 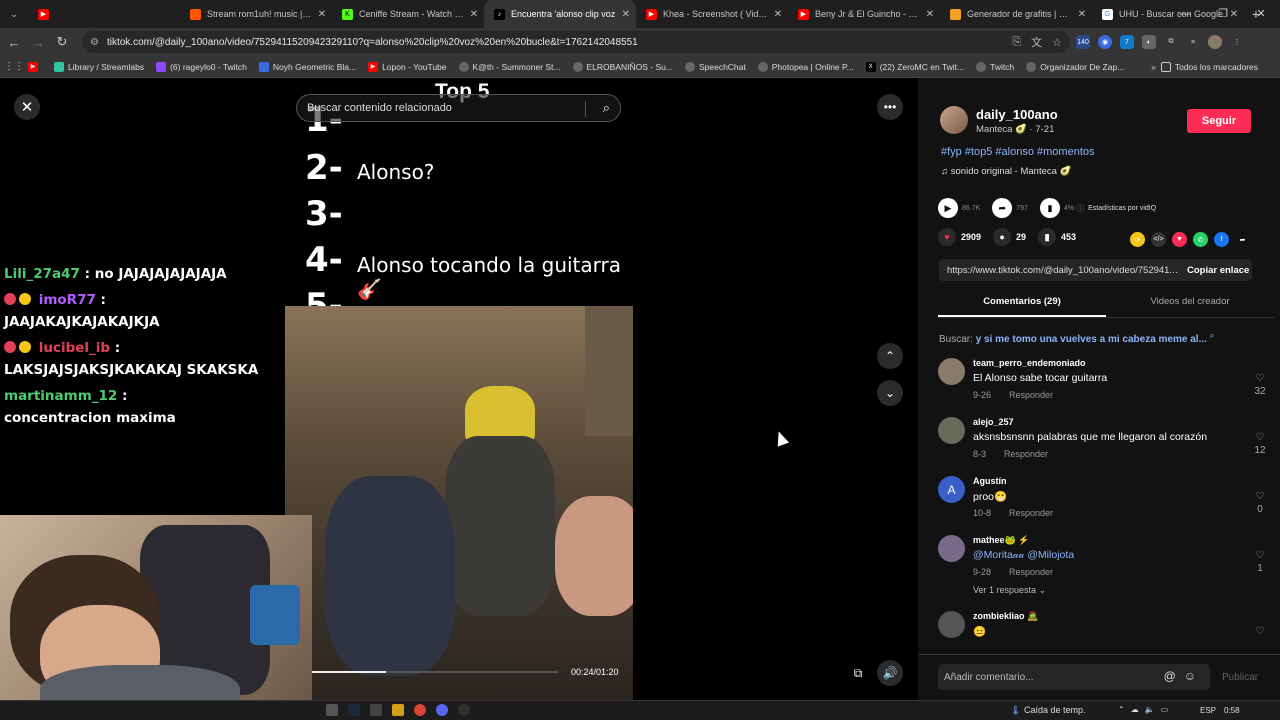 What do you see at coordinates (1057, 42) in the screenshot?
I see `bookmark-star-icon: ☆` at bounding box center [1057, 42].